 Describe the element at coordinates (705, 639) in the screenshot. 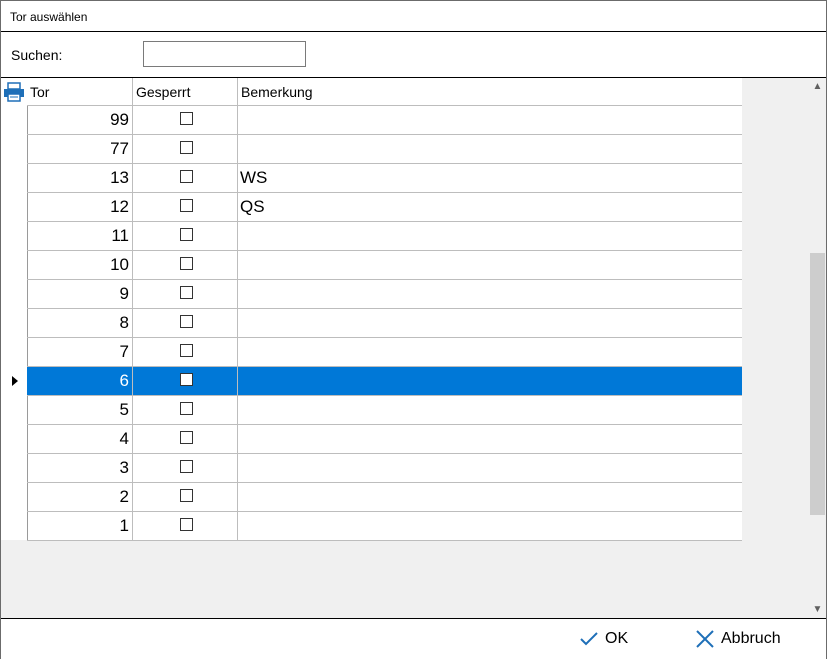

I see `close-icon` at that location.